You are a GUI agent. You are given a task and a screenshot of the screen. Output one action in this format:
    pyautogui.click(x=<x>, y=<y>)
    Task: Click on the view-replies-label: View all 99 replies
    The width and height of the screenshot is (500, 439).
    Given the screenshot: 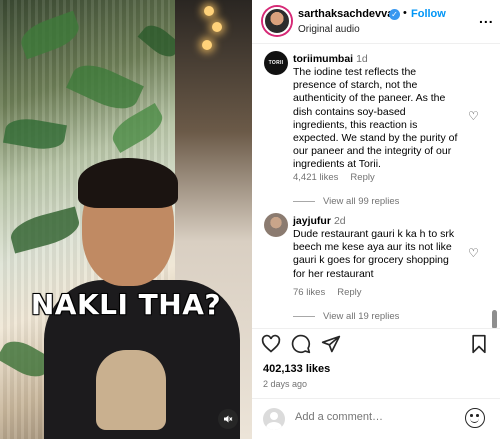 What is the action you would take?
    pyautogui.click(x=361, y=201)
    